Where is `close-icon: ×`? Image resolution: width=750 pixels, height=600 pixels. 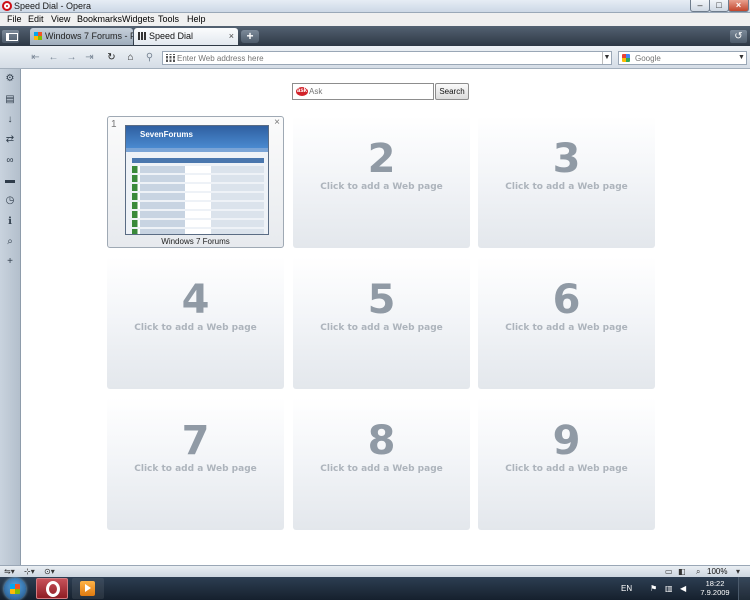 close-icon: × is located at coordinates (277, 122).